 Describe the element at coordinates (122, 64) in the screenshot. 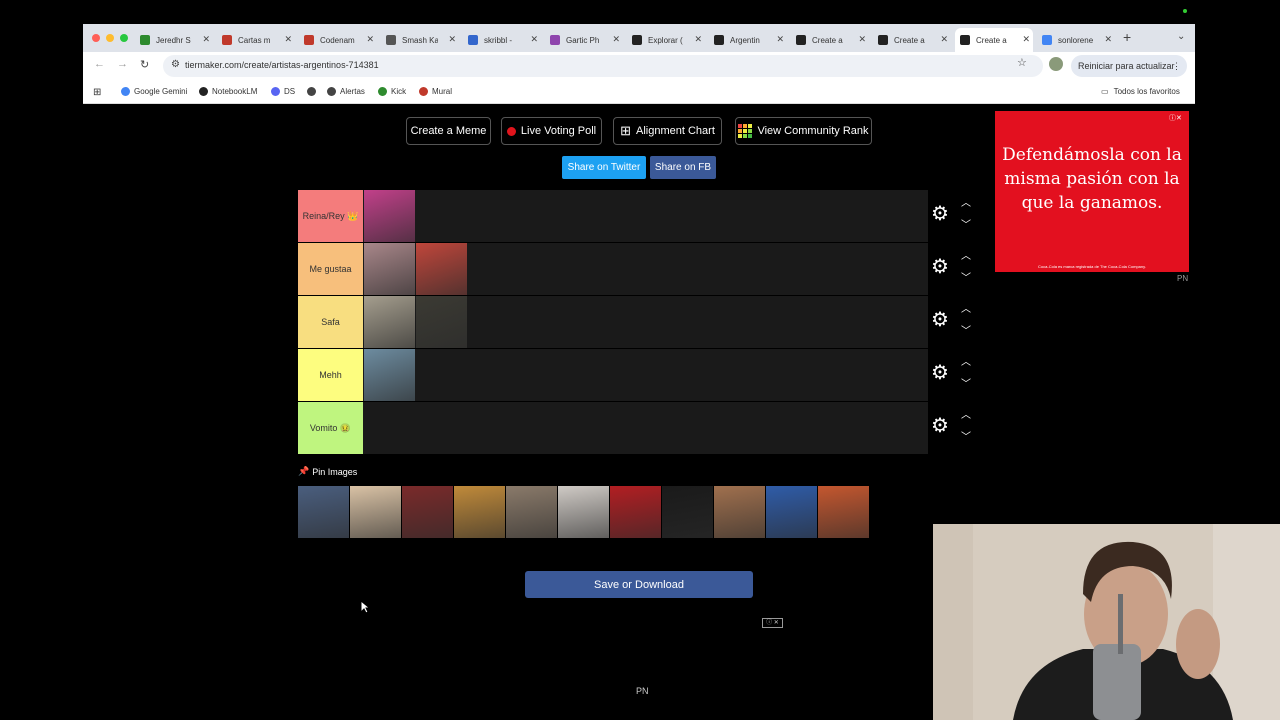

I see `forward-icon: →` at that location.